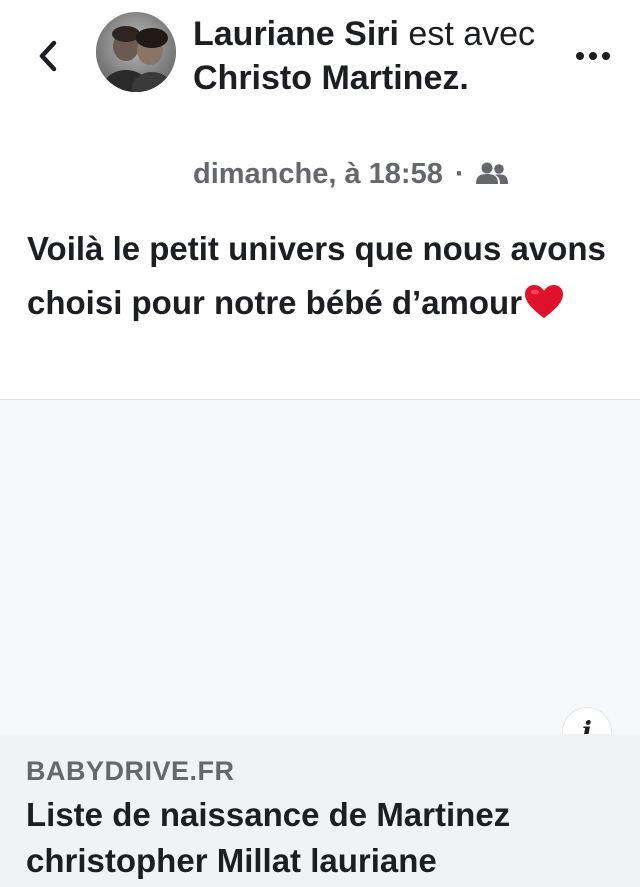 The image size is (640, 887). I want to click on red-heart-icon, so click(544, 309).